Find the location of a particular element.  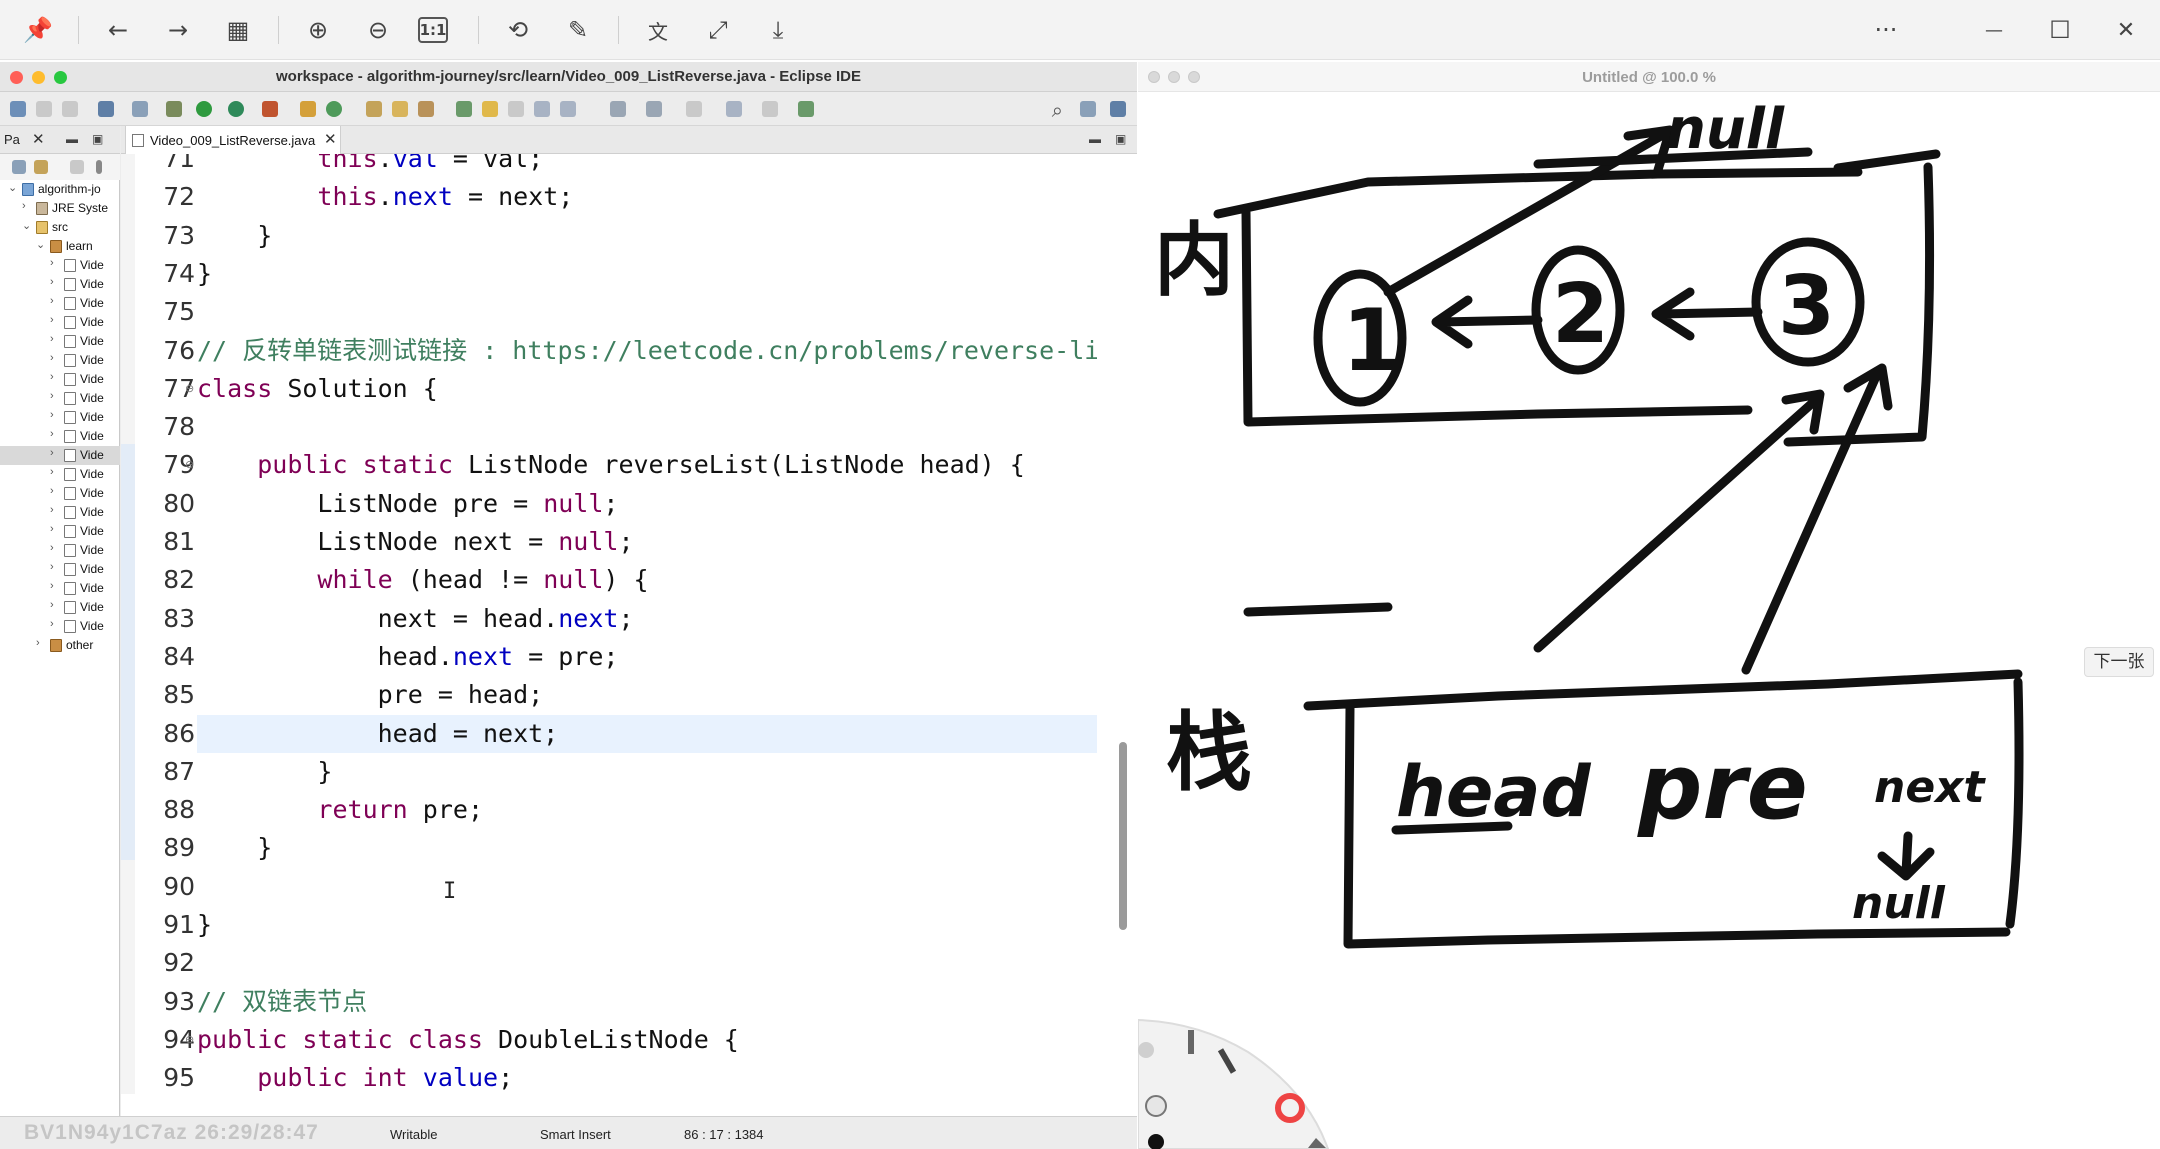

eraser-icon is located at coordinates (1156, 1106).